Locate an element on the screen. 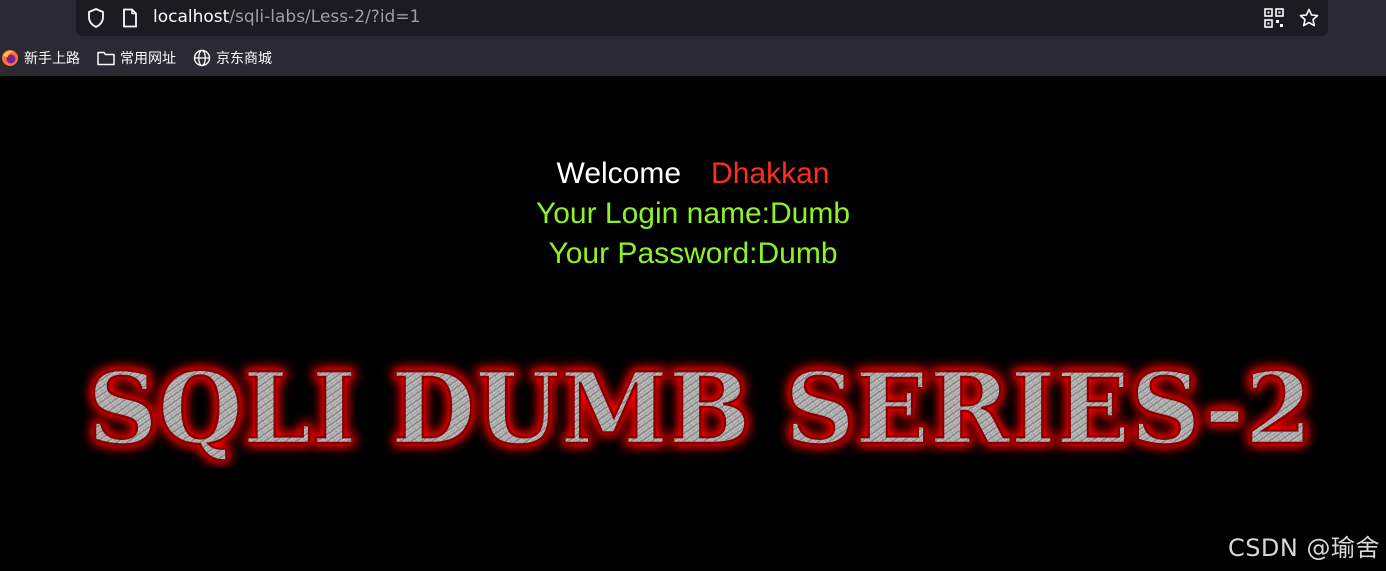 This screenshot has width=1386, height=571. page-icon is located at coordinates (130, 18).